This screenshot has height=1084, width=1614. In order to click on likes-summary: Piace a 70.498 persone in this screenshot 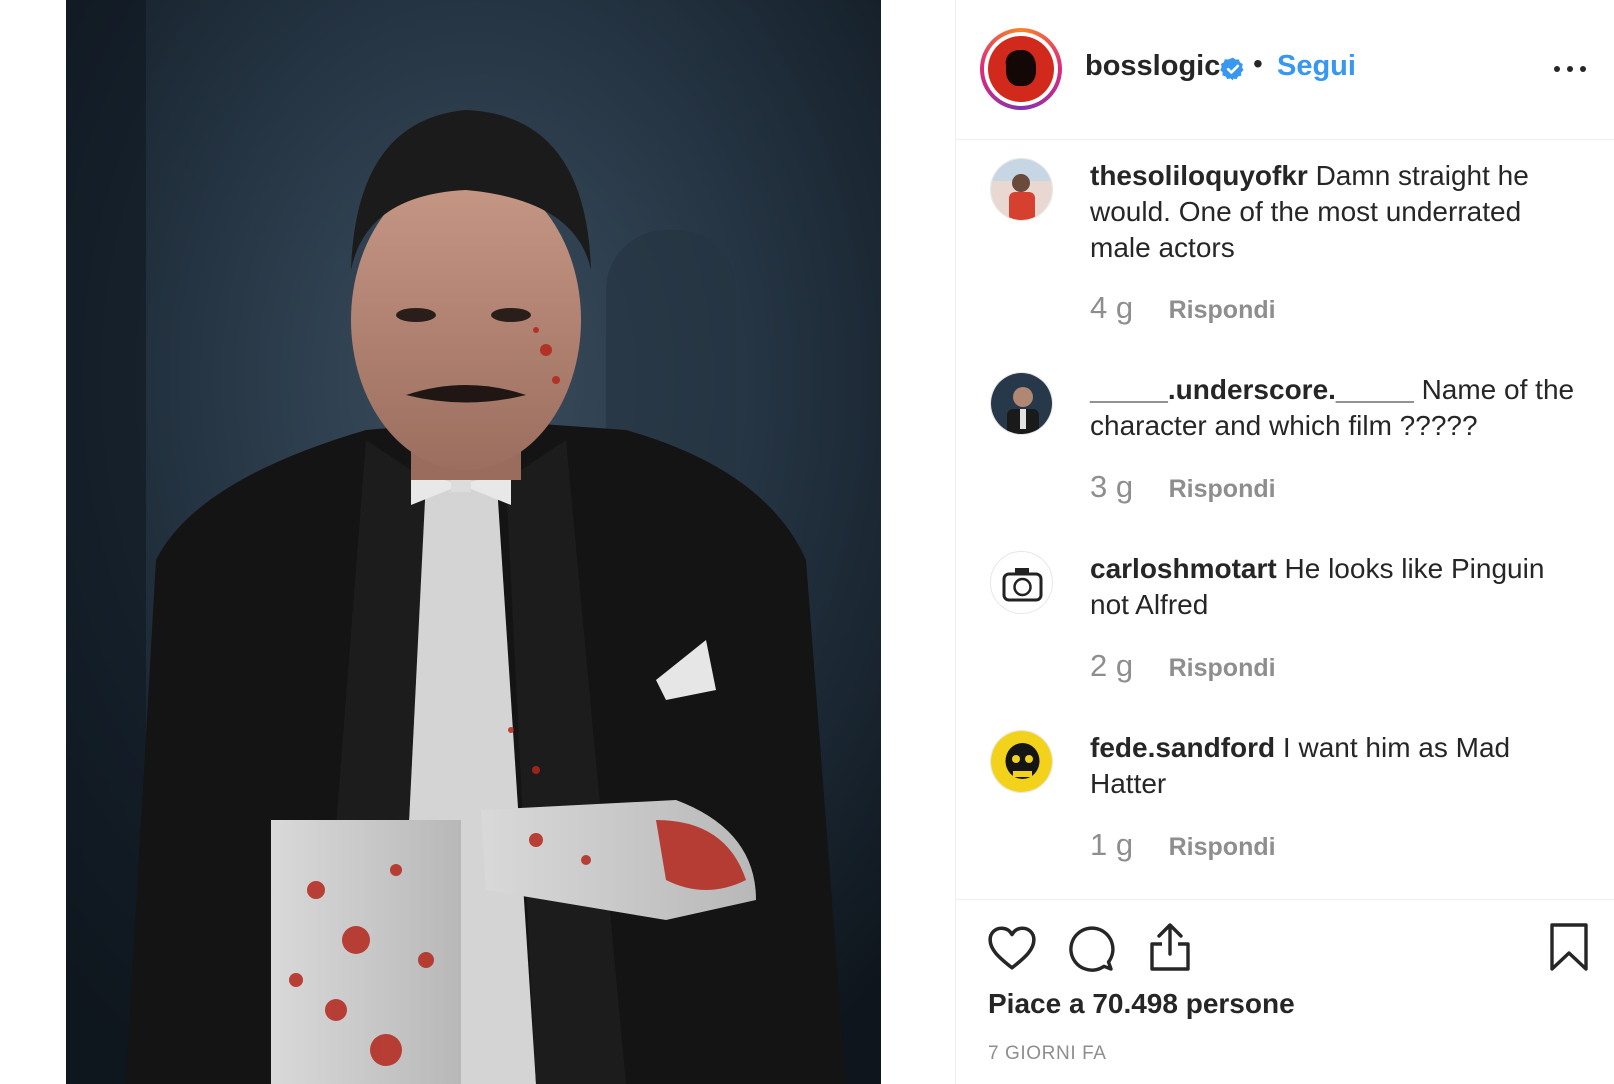, I will do `click(1141, 1004)`.